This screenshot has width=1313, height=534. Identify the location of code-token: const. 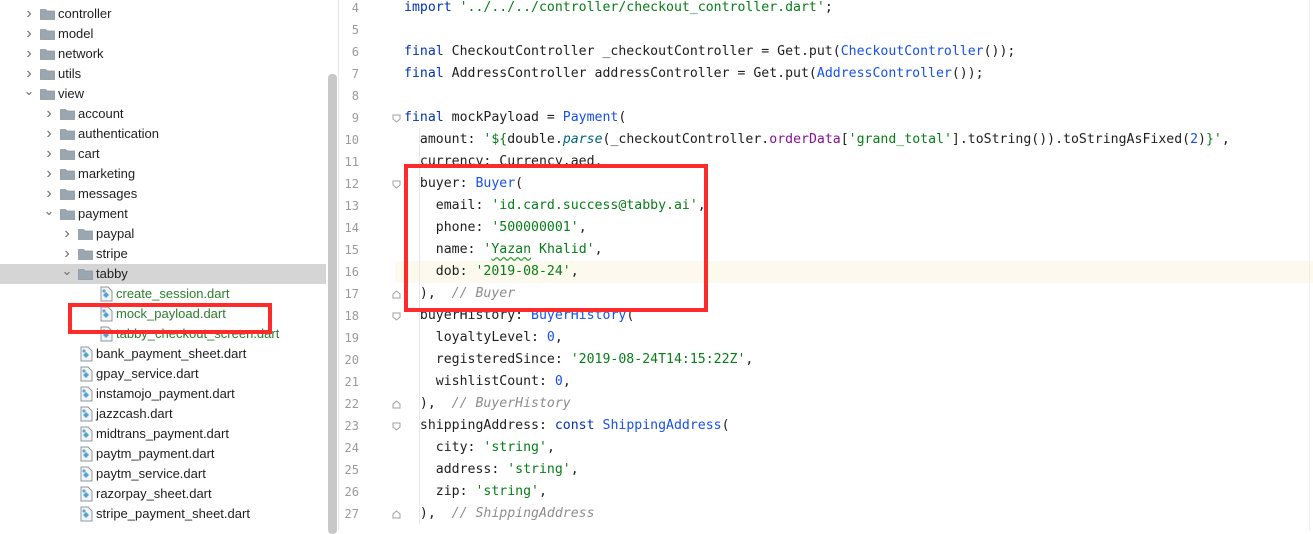
(578, 425).